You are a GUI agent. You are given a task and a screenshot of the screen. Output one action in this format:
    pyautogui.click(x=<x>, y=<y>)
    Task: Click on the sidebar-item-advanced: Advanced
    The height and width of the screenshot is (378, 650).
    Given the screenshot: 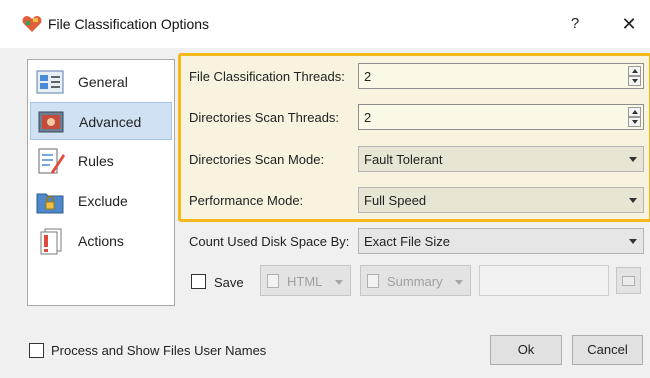 What is the action you would take?
    pyautogui.click(x=101, y=121)
    